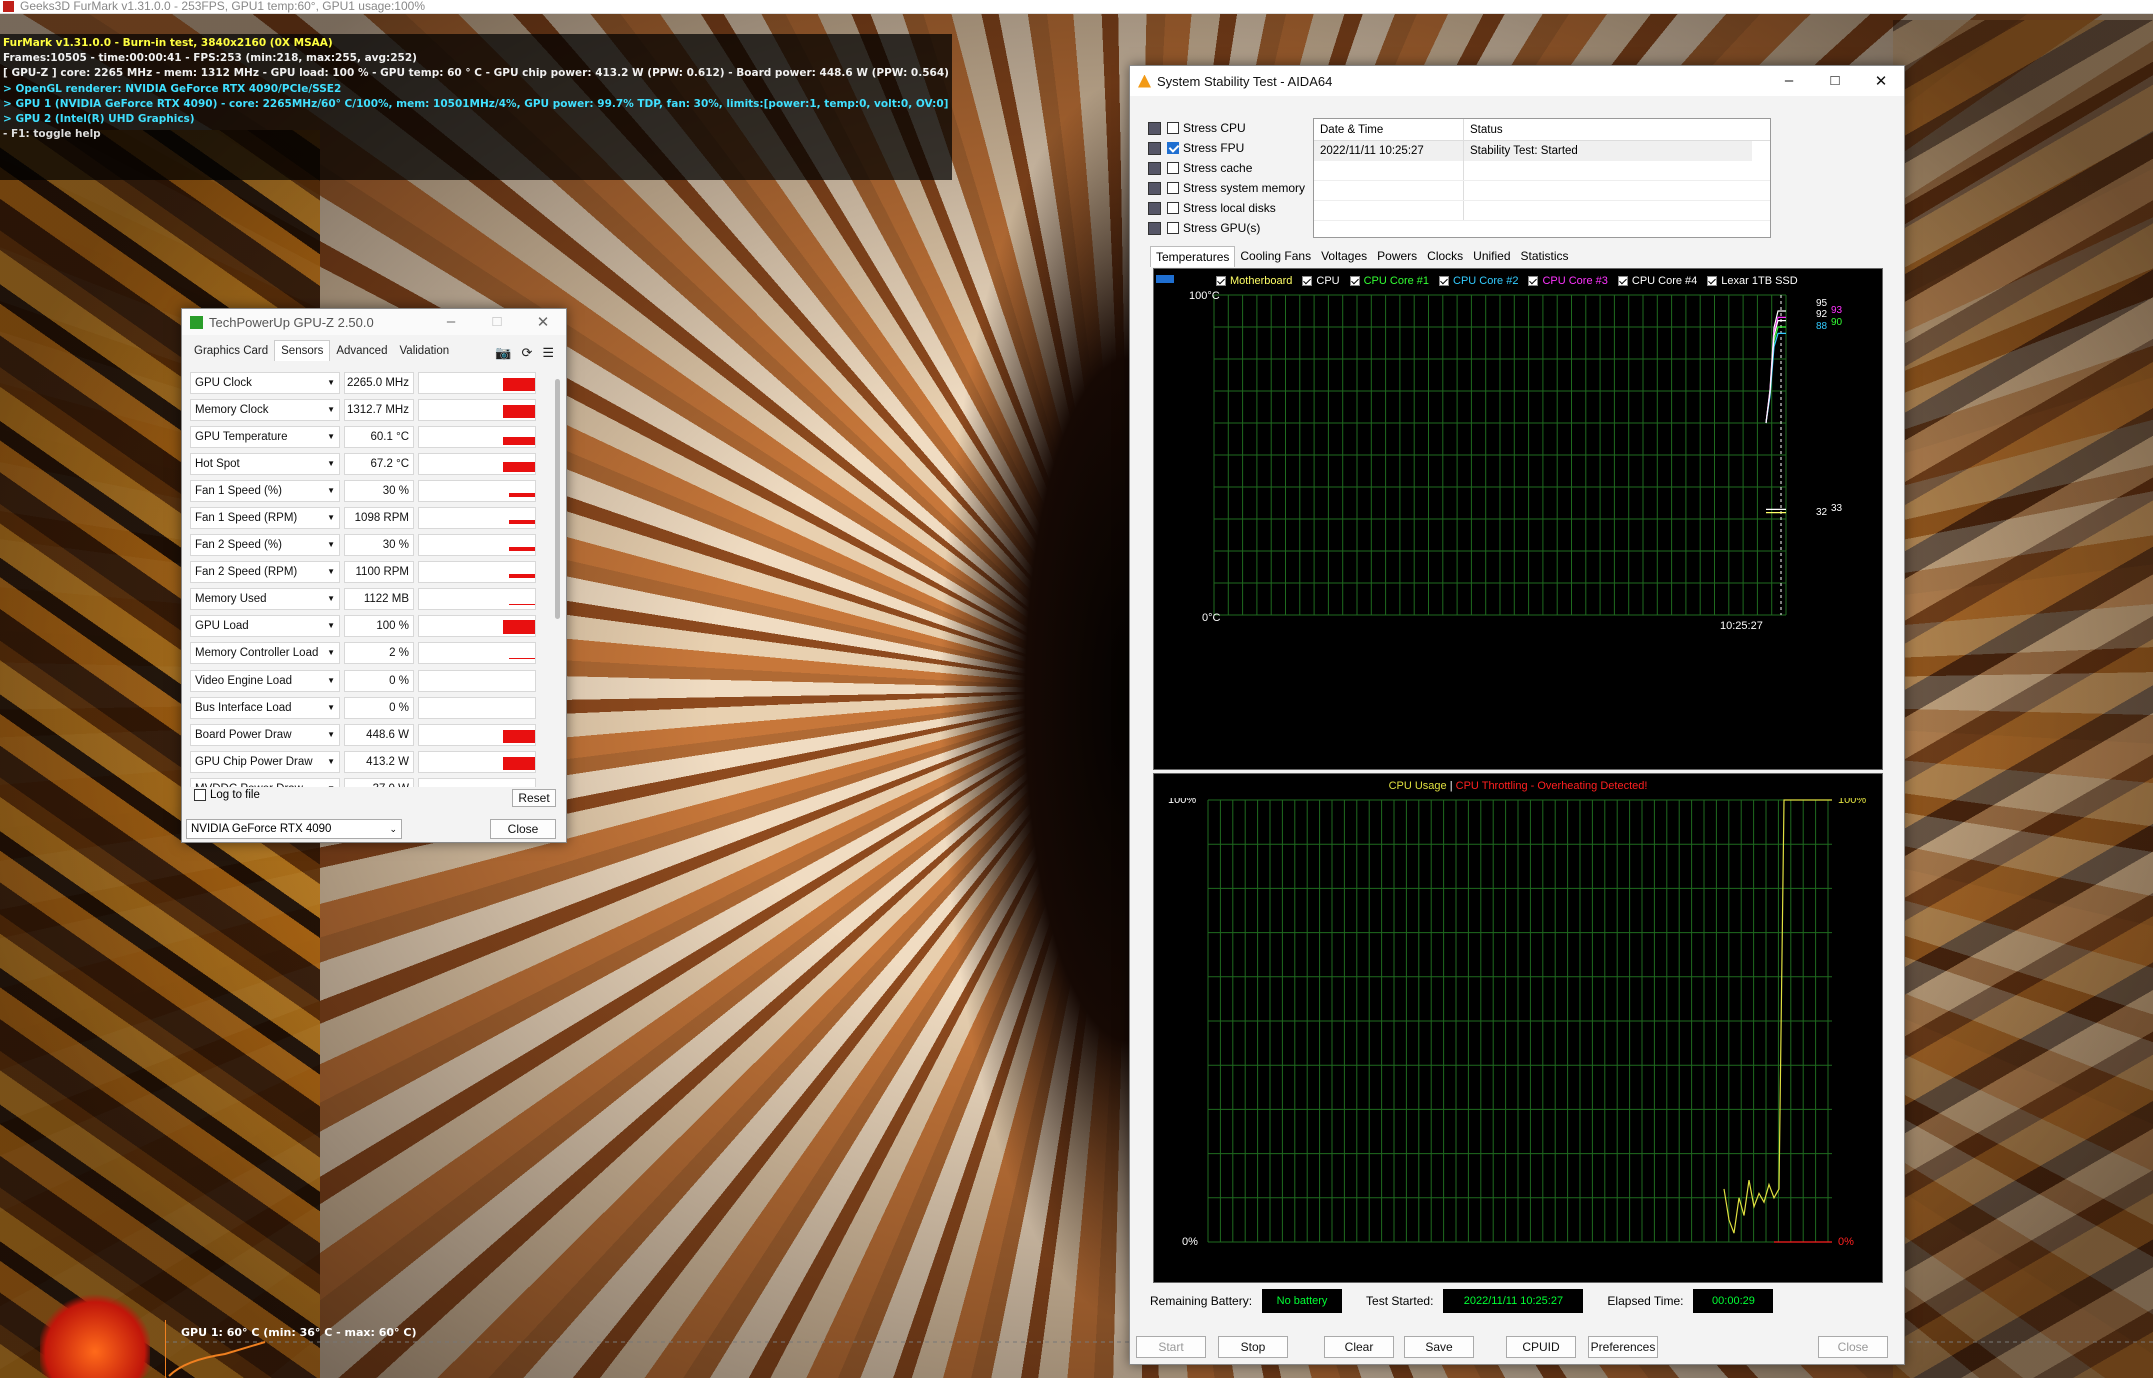 Image resolution: width=2153 pixels, height=1378 pixels. What do you see at coordinates (1389, 129) in the screenshot?
I see `log-header-datetime: Date & Time` at bounding box center [1389, 129].